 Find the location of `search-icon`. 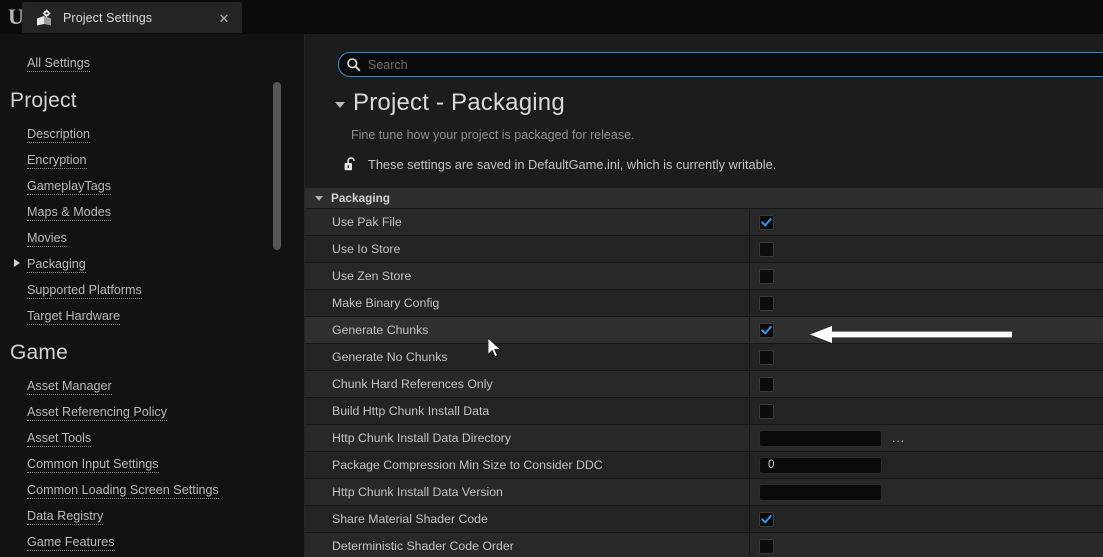

search-icon is located at coordinates (353, 64).